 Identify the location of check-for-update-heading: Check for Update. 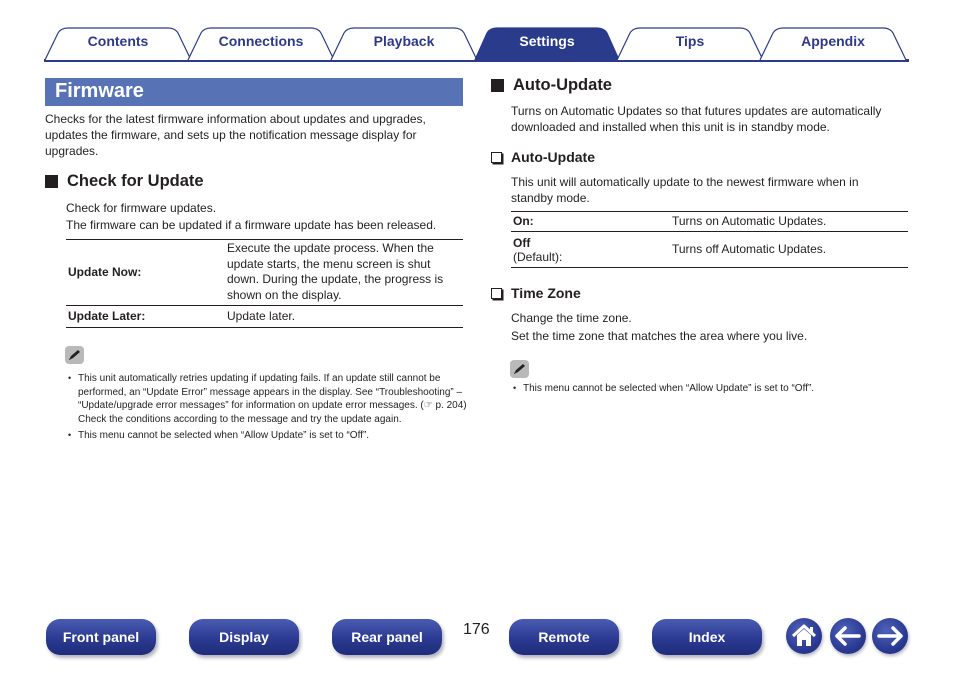
(124, 181).